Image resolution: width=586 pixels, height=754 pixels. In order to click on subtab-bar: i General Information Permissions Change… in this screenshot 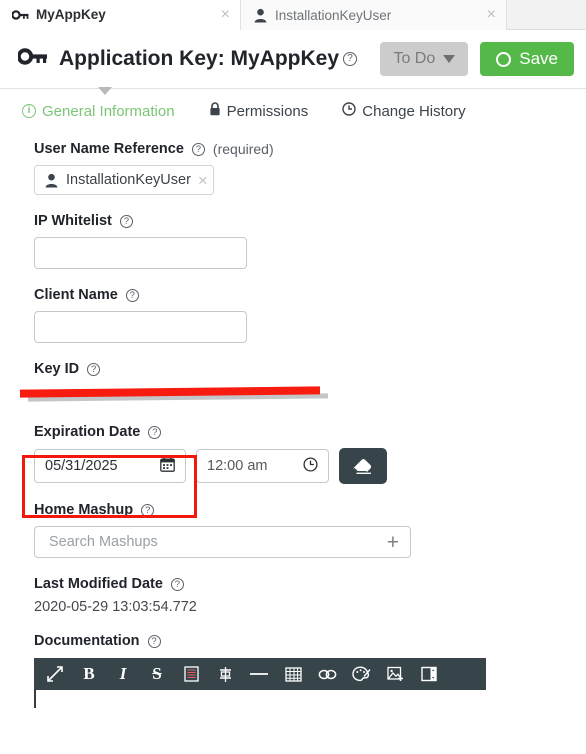, I will do `click(293, 110)`.